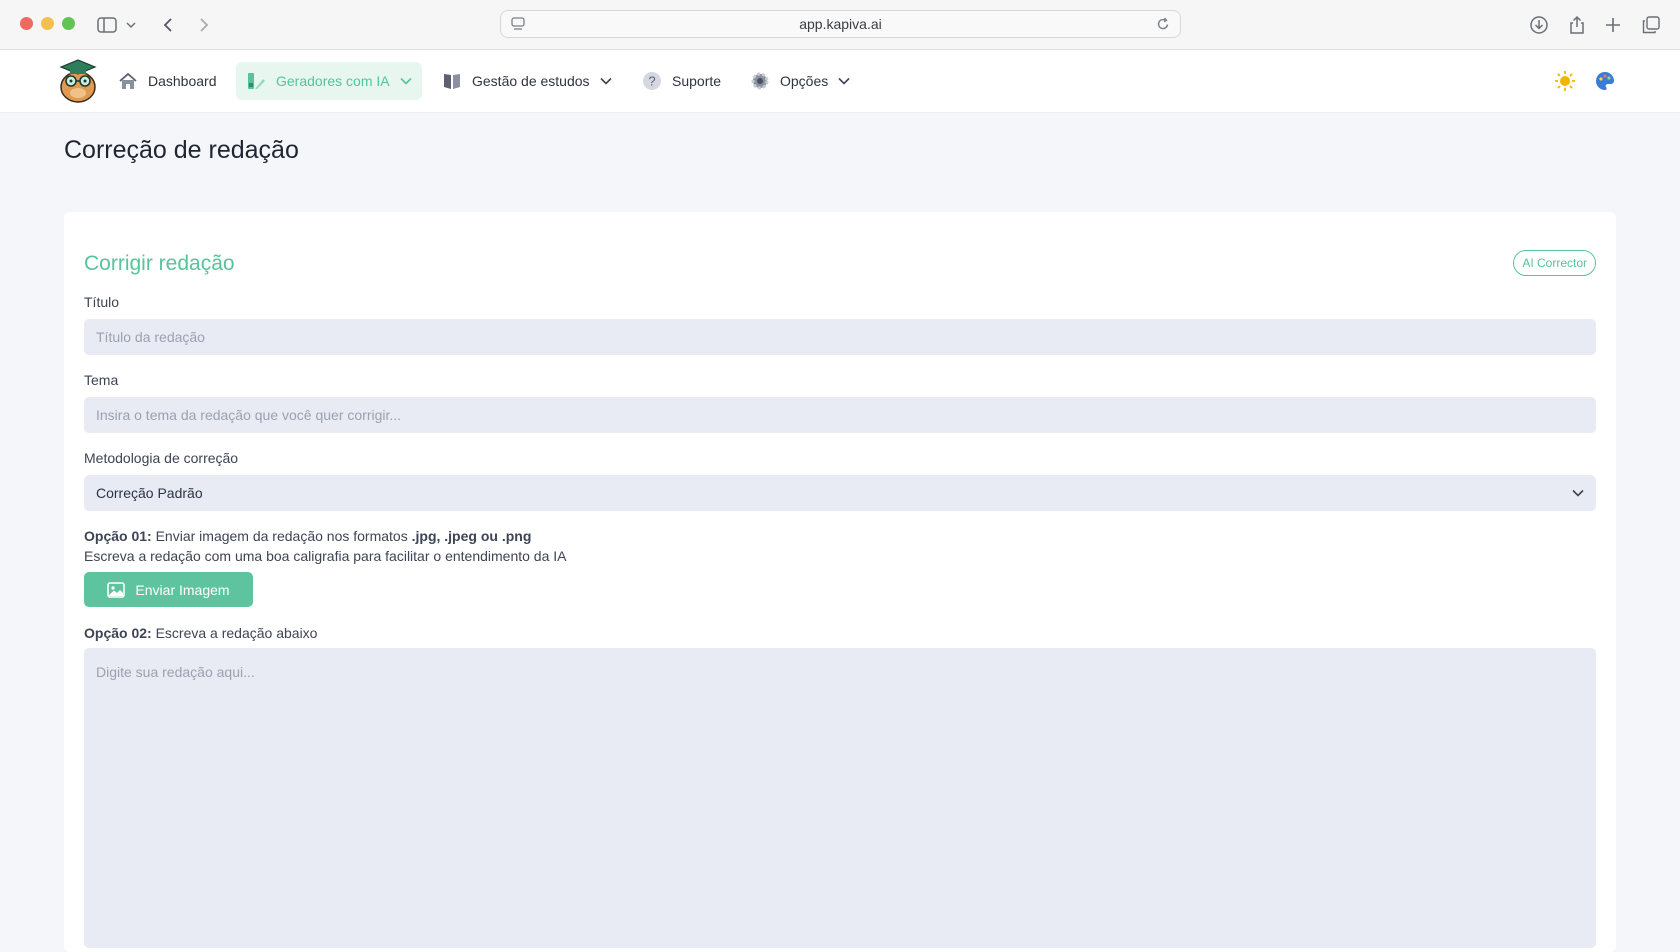  Describe the element at coordinates (68, 23) in the screenshot. I see `zoom-window-button` at that location.